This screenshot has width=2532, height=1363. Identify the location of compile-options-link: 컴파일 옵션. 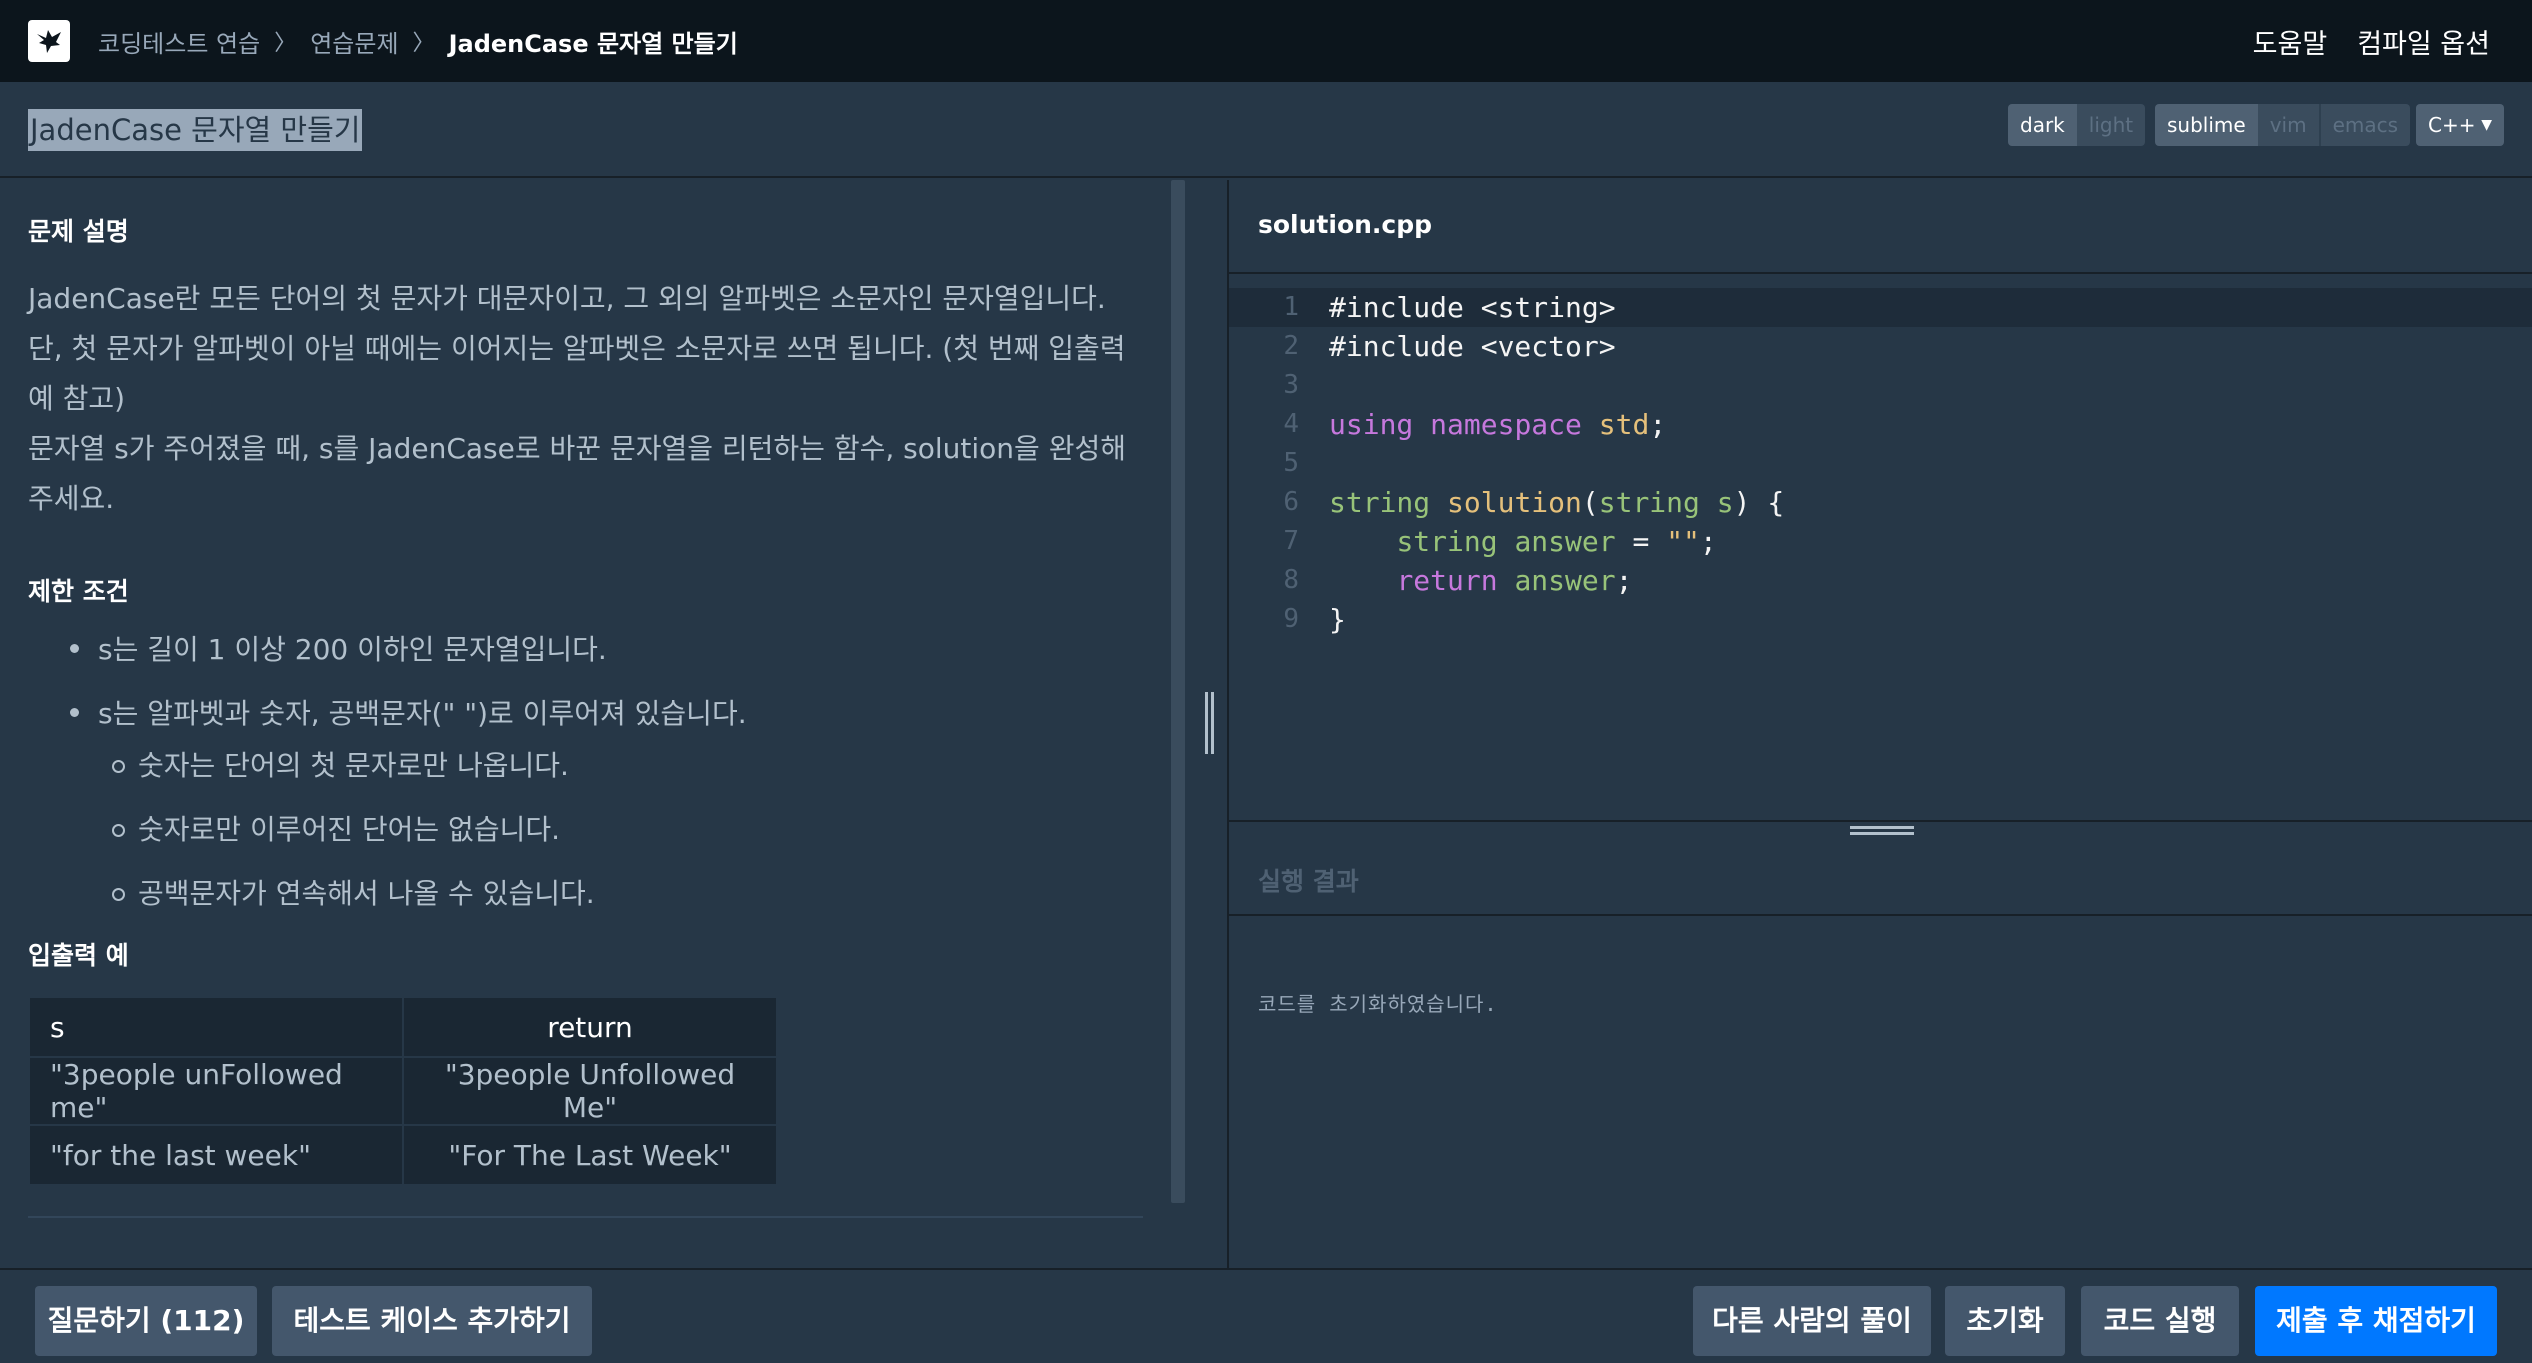
(2423, 41).